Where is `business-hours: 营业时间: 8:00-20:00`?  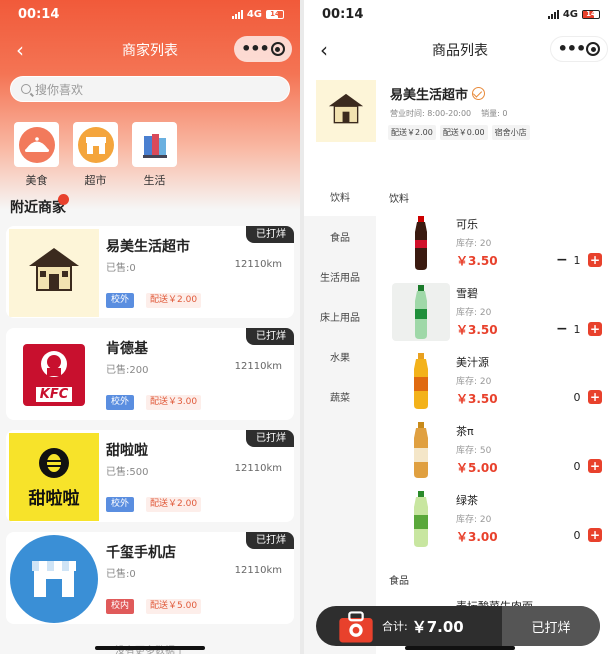 business-hours: 营业时间: 8:00-20:00 is located at coordinates (431, 113).